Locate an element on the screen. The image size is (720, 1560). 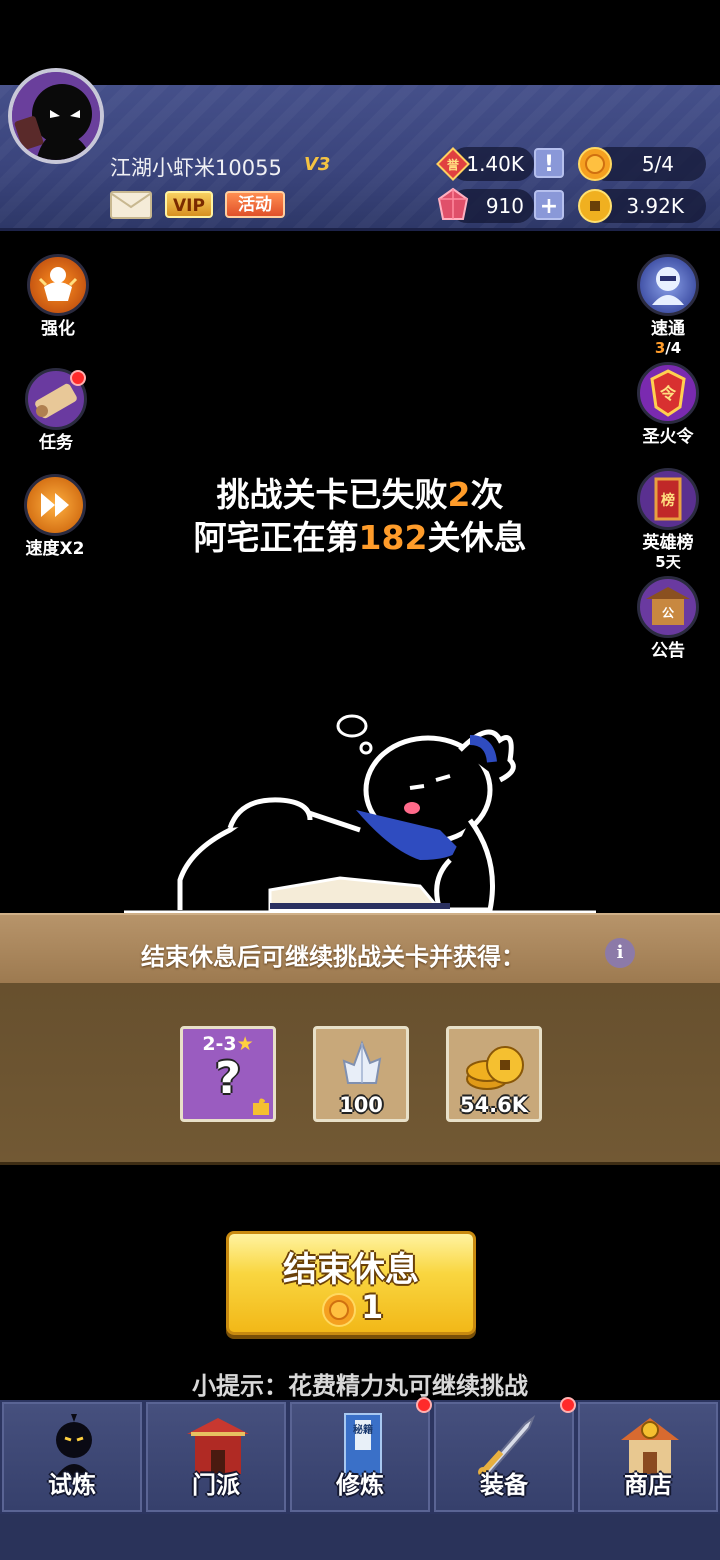
holy-fire-token-button: 令 圣火令 is located at coordinates (668, 404).